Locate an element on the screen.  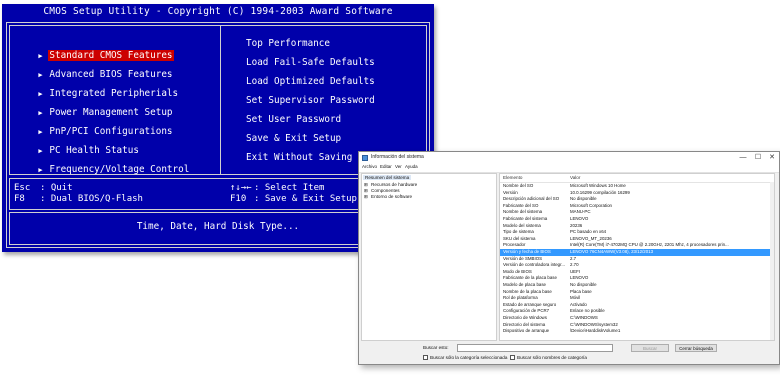
table-row: Fabricante del SO Microsoft Corporation is located at coordinates (637, 206).